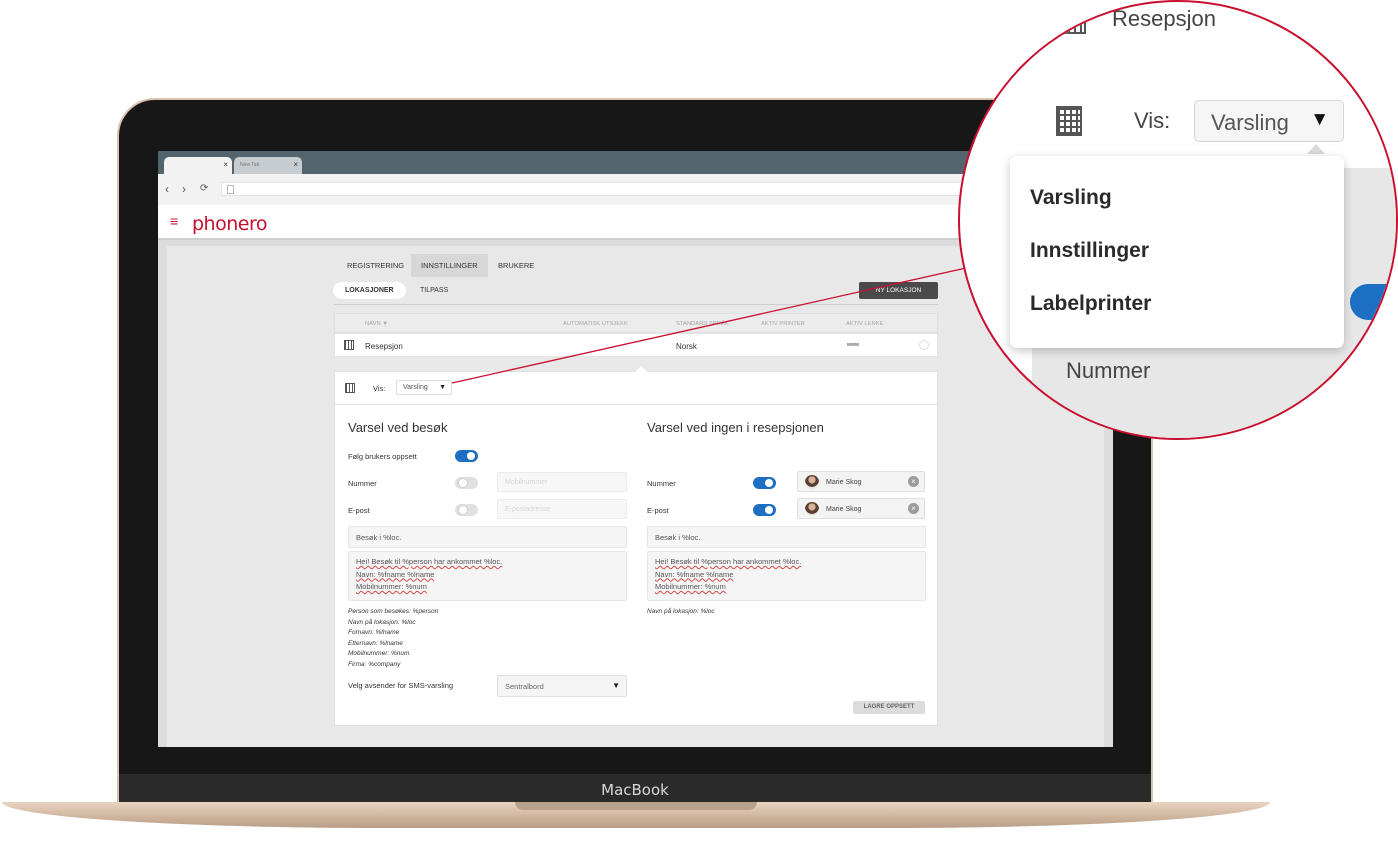  What do you see at coordinates (230, 189) in the screenshot?
I see `page-icon` at bounding box center [230, 189].